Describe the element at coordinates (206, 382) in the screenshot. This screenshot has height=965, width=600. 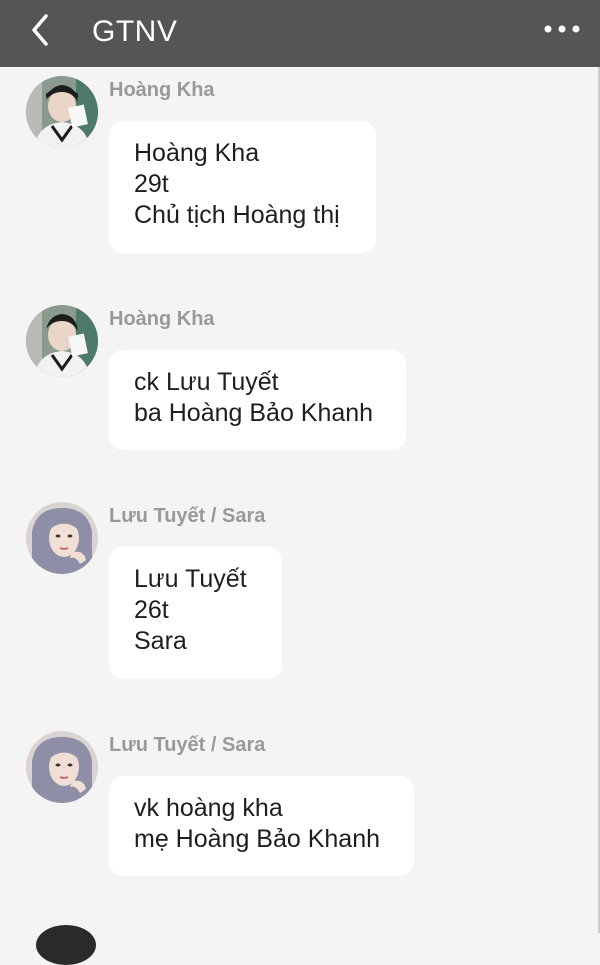
I see `message-line: ck Lưu Tuyết` at that location.